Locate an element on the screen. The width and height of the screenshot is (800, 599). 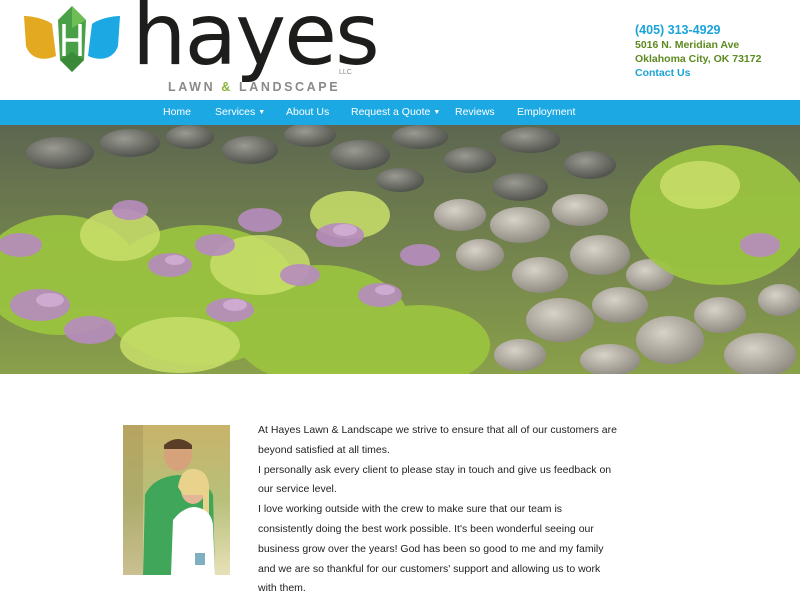
leaf-logo-icon is located at coordinates (72, 39).